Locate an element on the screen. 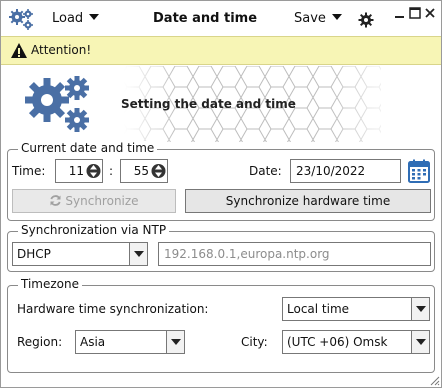  load-label: Load is located at coordinates (68, 18).